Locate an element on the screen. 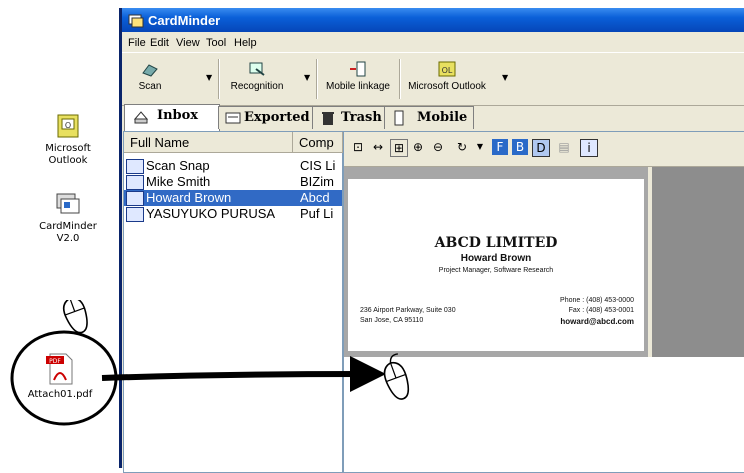 The width and height of the screenshot is (744, 473). scan-icon is located at coordinates (150, 69).